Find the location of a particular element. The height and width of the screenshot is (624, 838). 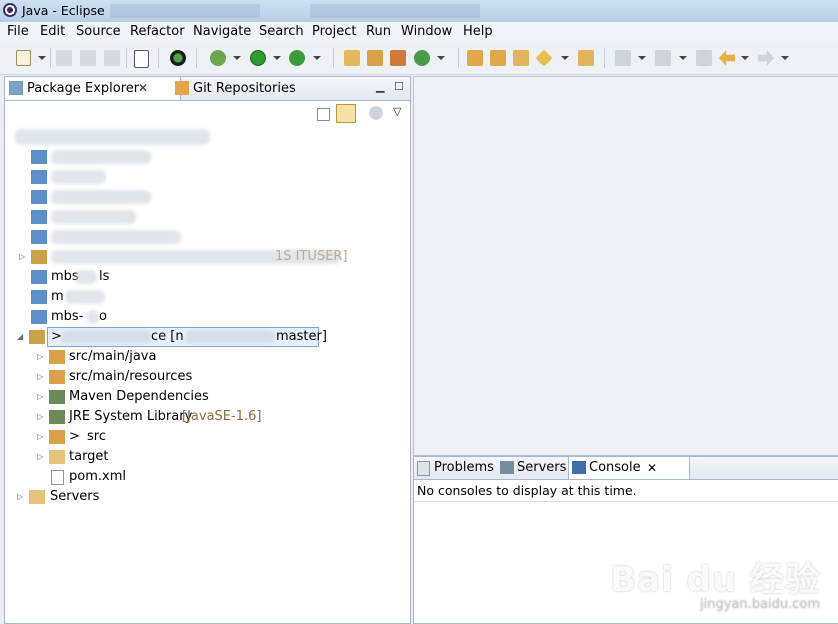

open-folder-icon is located at coordinates (521, 58).